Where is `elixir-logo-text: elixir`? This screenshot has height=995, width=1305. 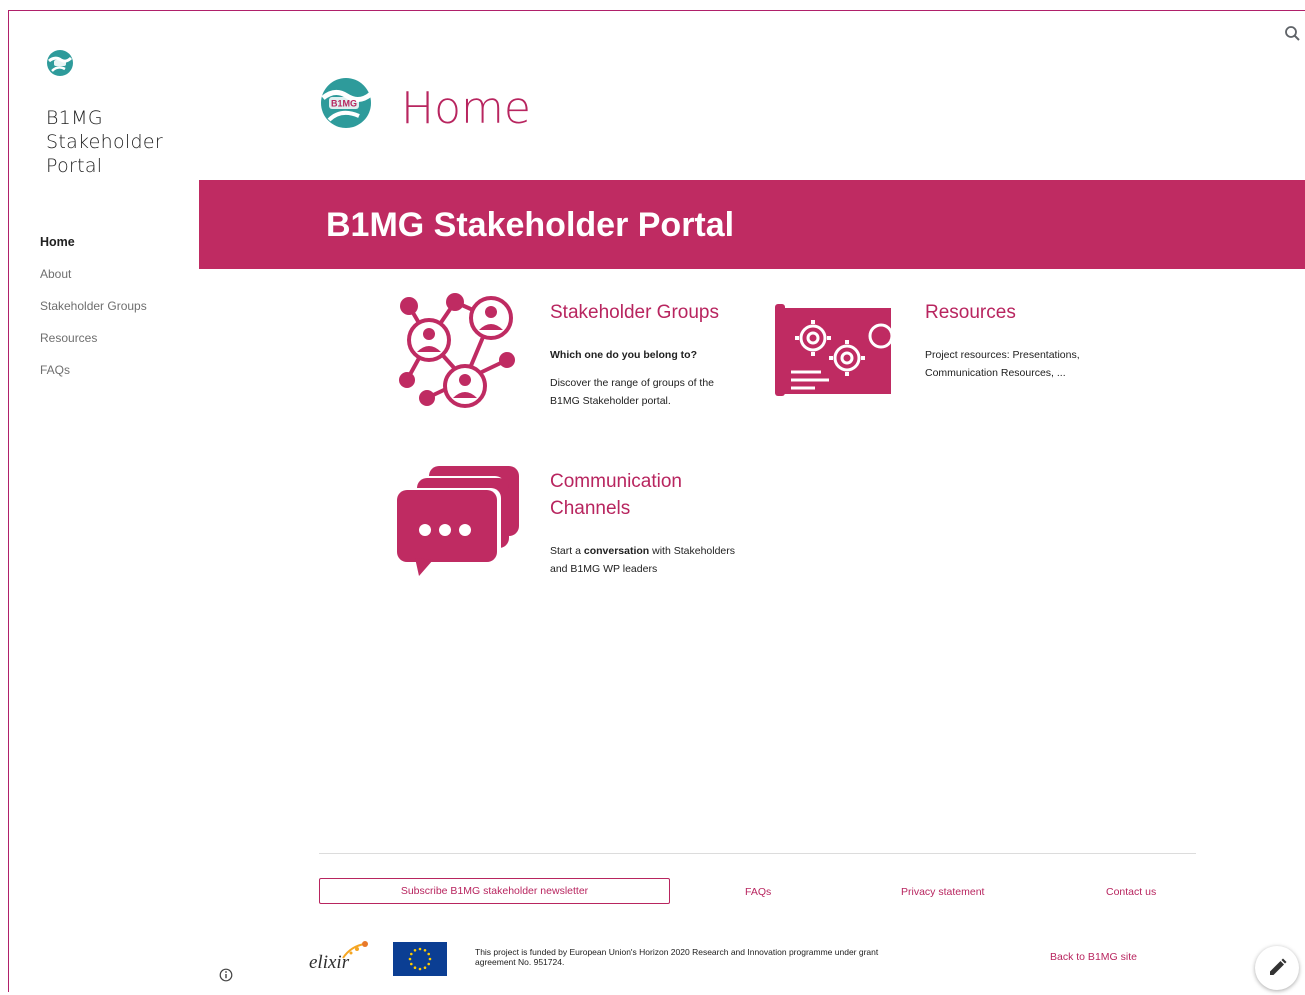 elixir-logo-text: elixir is located at coordinates (329, 962).